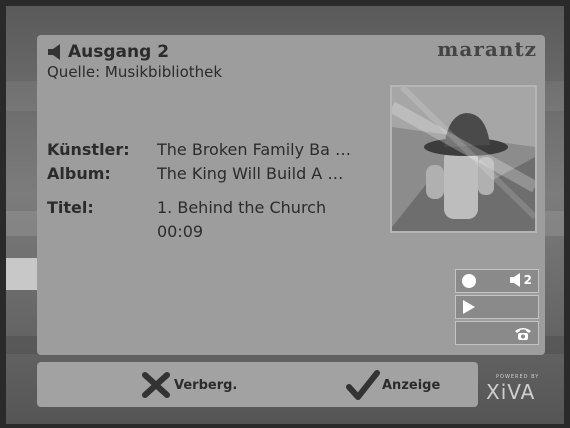 Image resolution: width=570 pixels, height=428 pixels. Describe the element at coordinates (206, 385) in the screenshot. I see `hide-label: Verberg.` at that location.